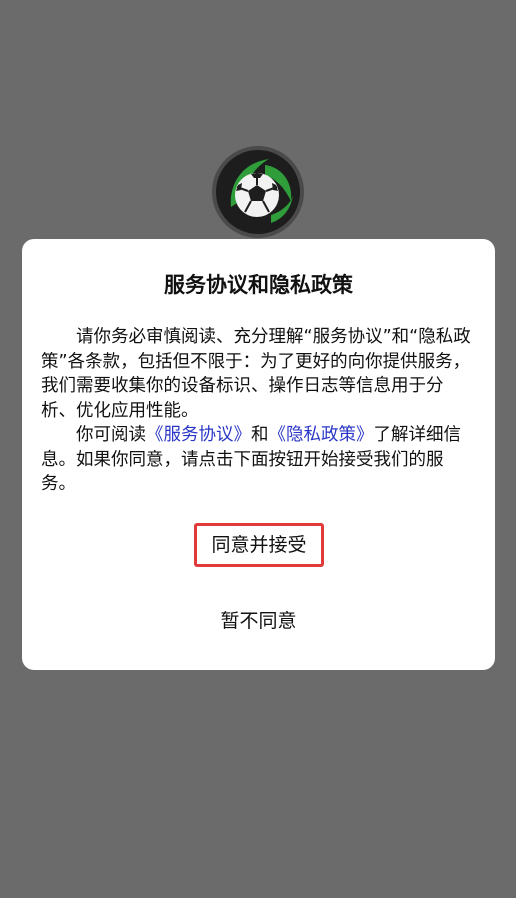 This screenshot has width=516, height=898. I want to click on soccer-ball-icon, so click(258, 192).